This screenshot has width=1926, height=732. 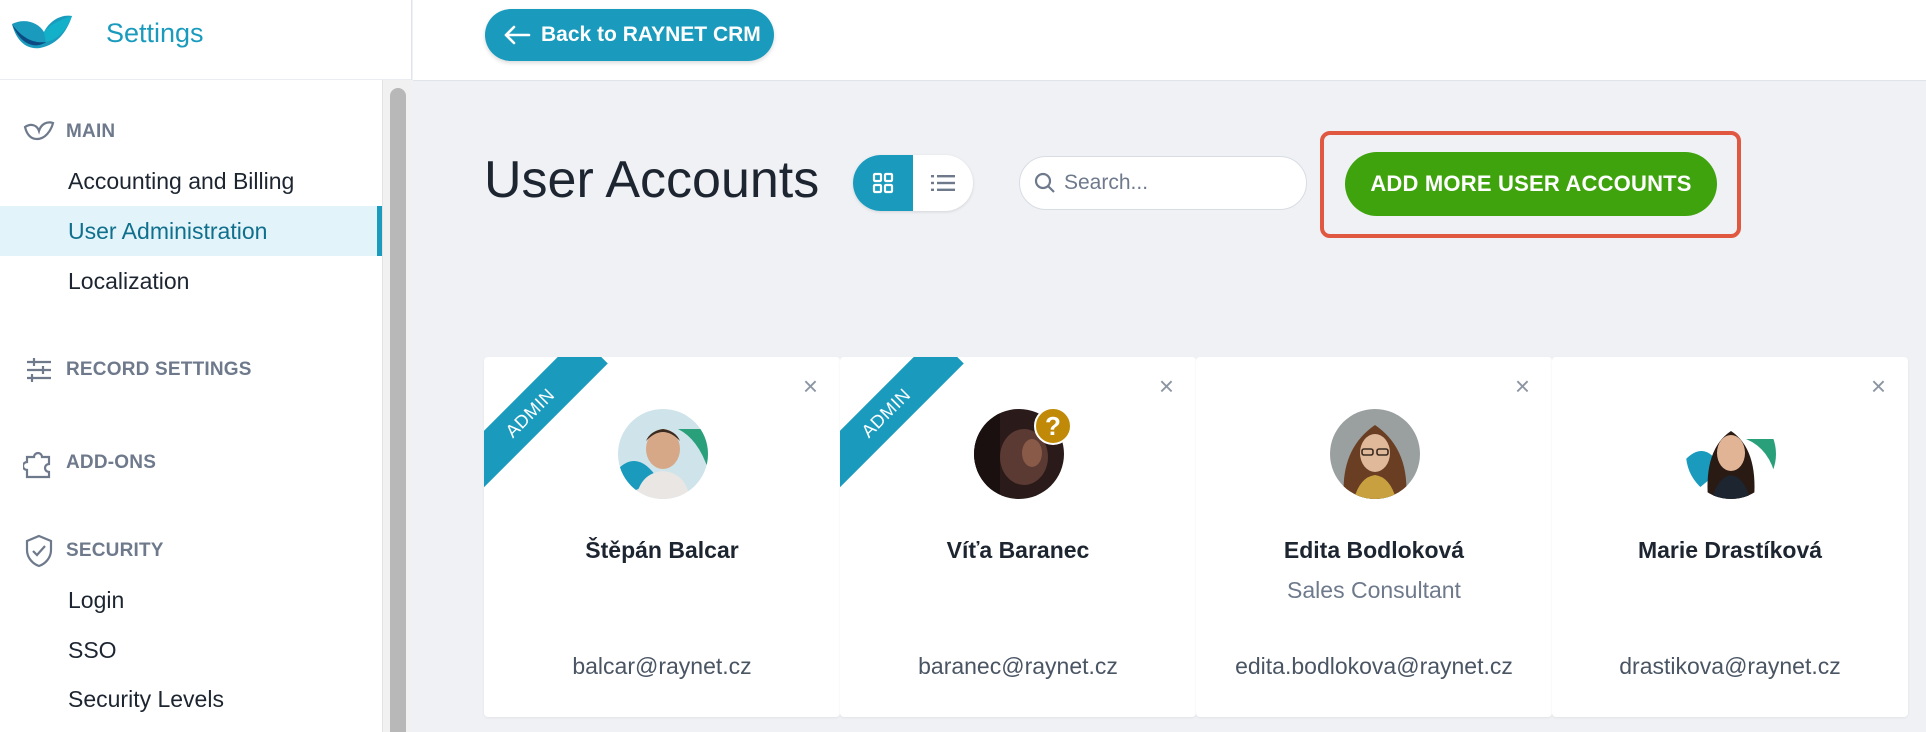 I want to click on raynet-logo-icon, so click(x=42, y=33).